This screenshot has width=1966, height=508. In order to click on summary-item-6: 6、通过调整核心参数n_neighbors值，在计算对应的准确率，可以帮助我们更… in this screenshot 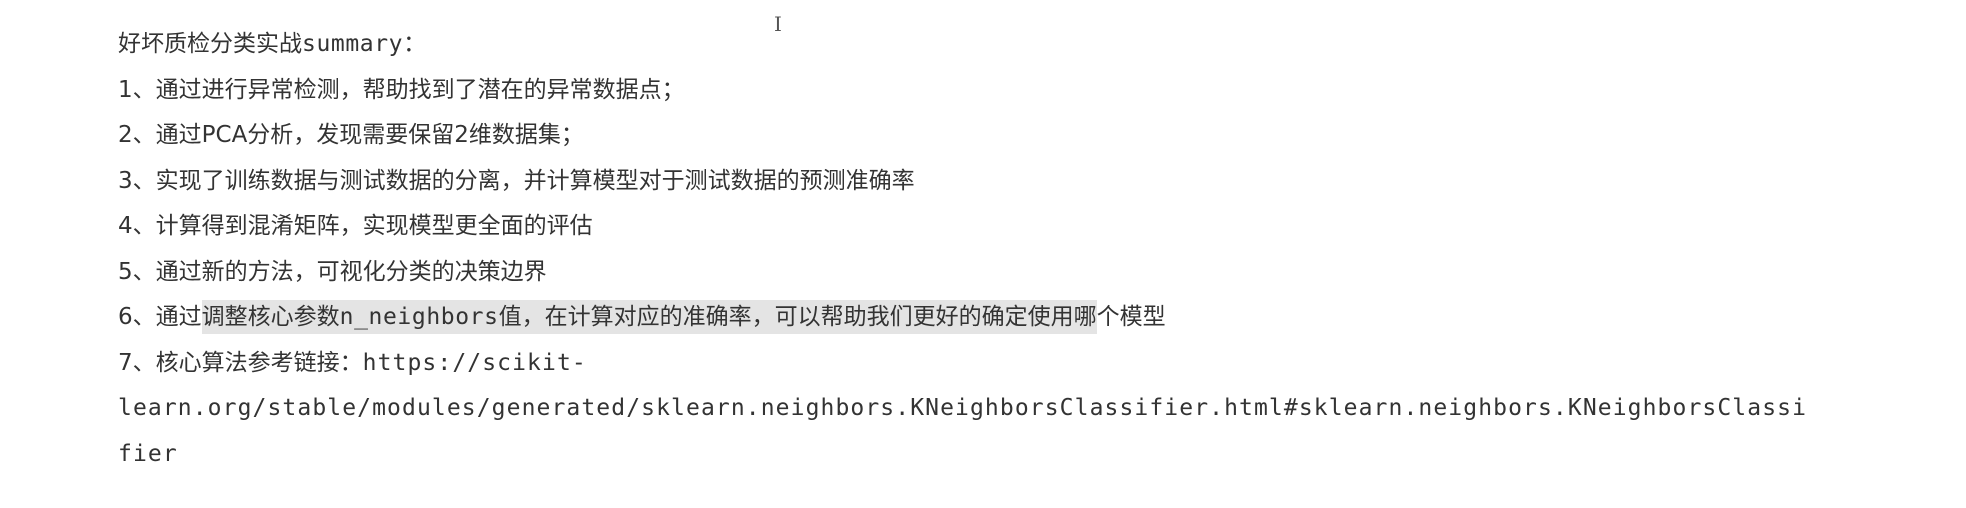, I will do `click(1028, 318)`.